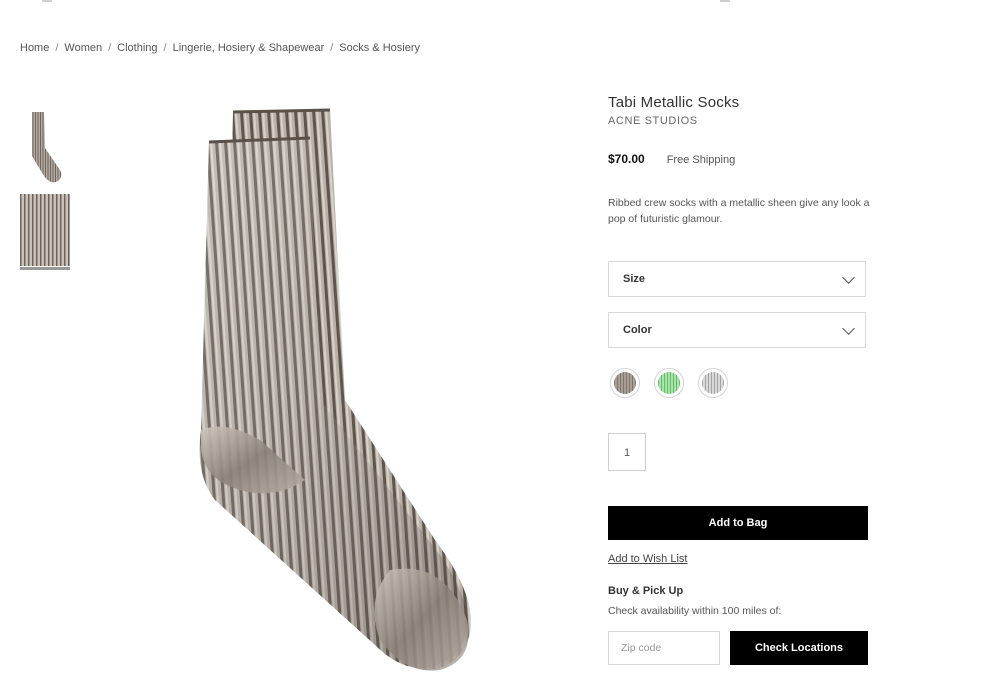  I want to click on thumbnail-sock-detail, so click(45, 231).